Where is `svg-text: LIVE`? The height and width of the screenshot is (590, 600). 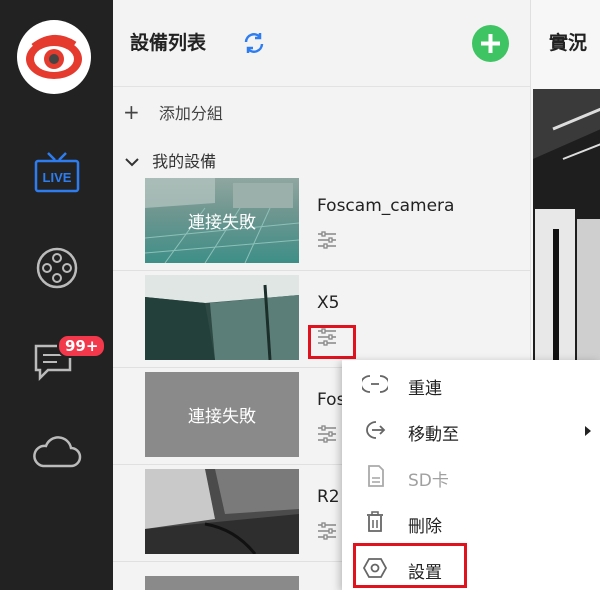 svg-text: LIVE is located at coordinates (56, 177).